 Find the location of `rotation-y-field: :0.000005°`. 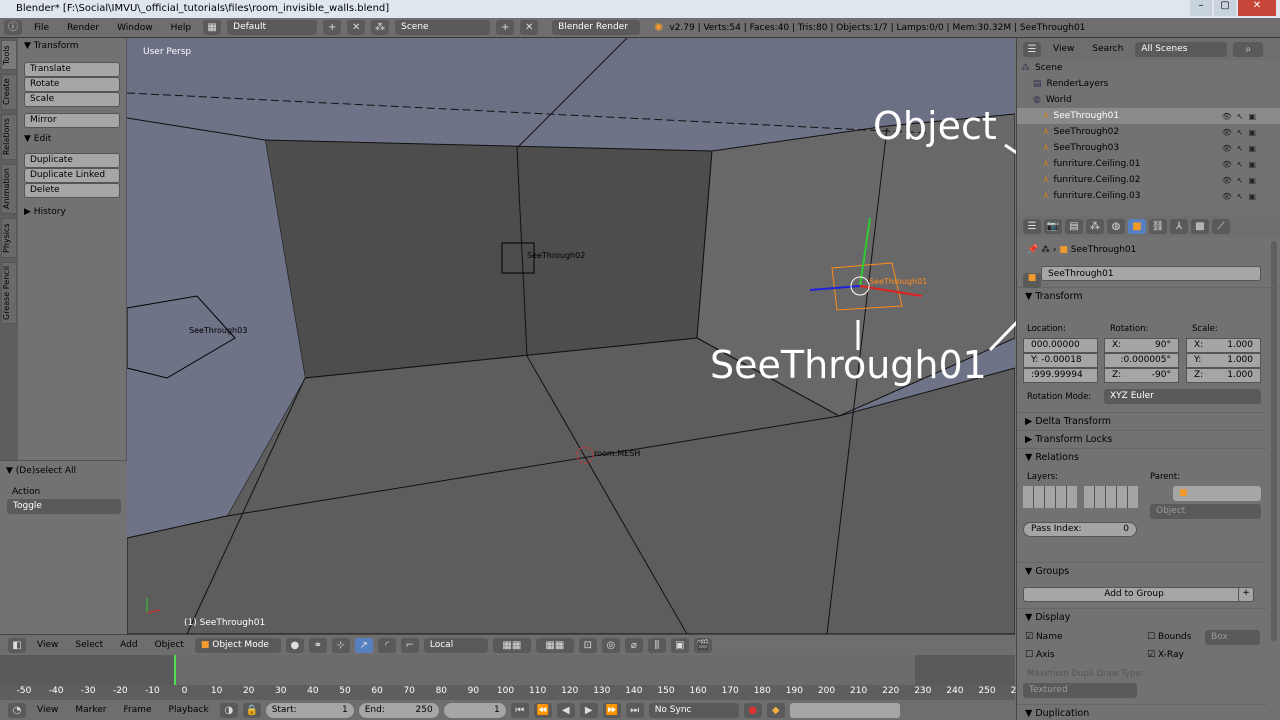

rotation-y-field: :0.000005° is located at coordinates (1141, 360).